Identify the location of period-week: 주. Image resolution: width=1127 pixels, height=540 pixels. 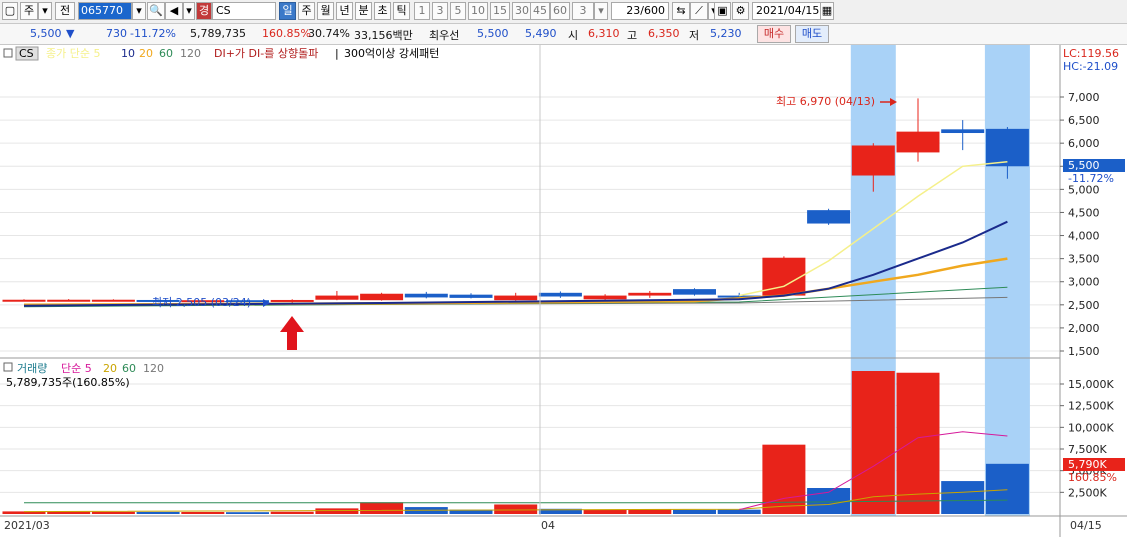
(306, 11).